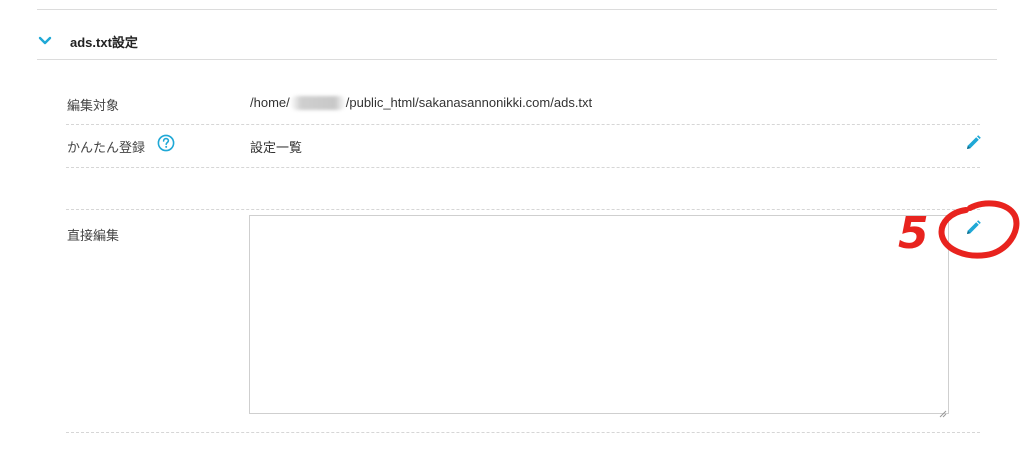 The height and width of the screenshot is (452, 1024). Describe the element at coordinates (93, 105) in the screenshot. I see `target-label: 編集対象` at that location.